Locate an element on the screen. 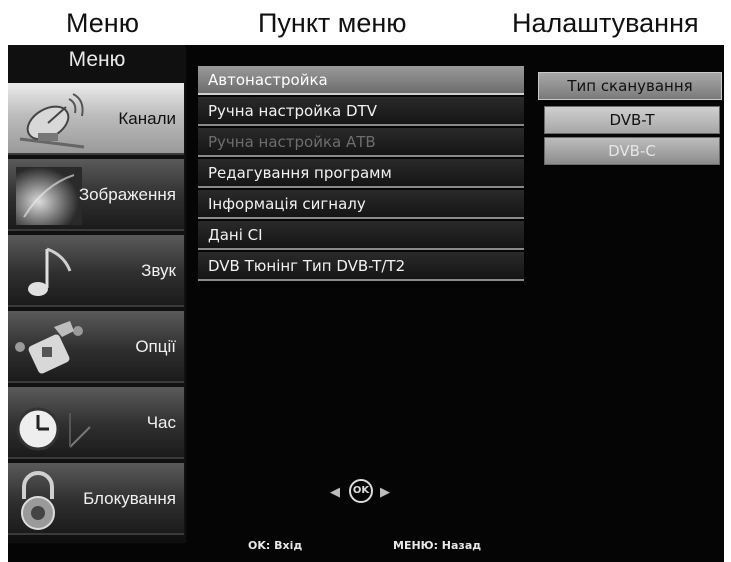 The image size is (731, 562). sidebar-item-sound: Звук is located at coordinates (96, 271).